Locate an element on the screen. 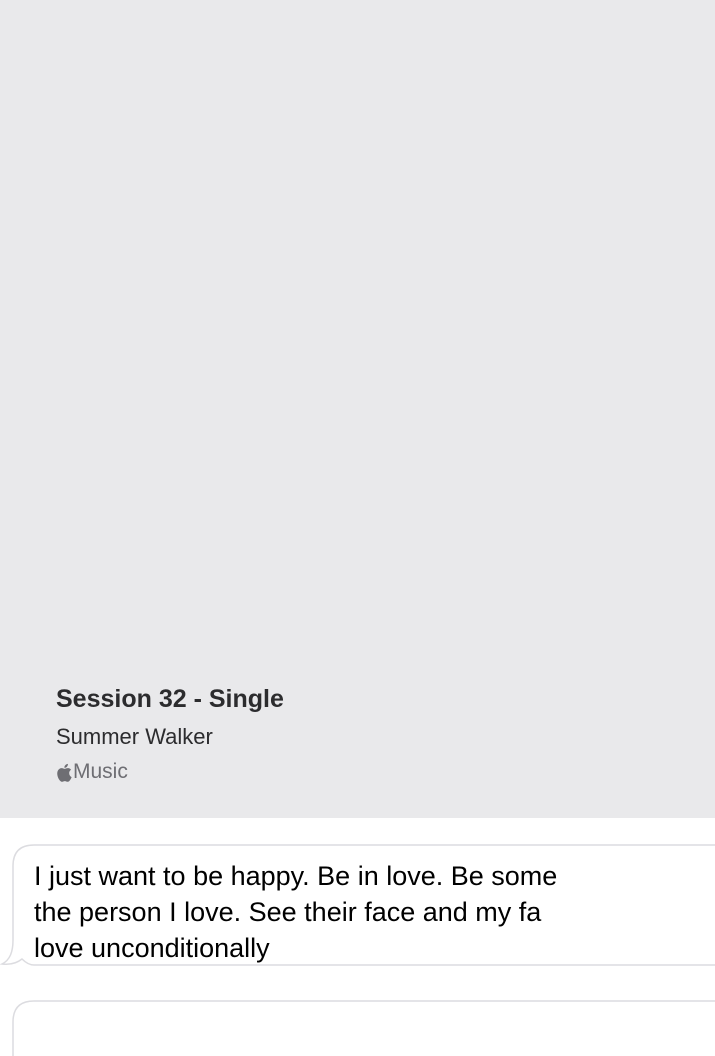 This screenshot has height=1056, width=715. message-bubble is located at coordinates (357, 1028).